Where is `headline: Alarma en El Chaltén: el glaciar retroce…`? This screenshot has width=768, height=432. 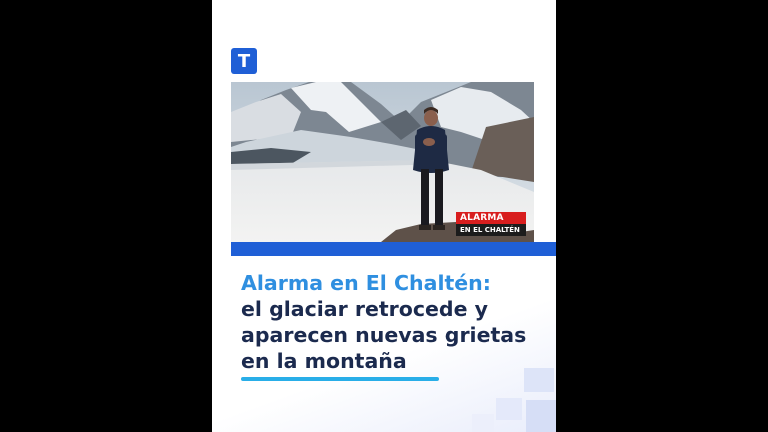
headline: Alarma en El Chaltén: el glaciar retroce… is located at coordinates (393, 322).